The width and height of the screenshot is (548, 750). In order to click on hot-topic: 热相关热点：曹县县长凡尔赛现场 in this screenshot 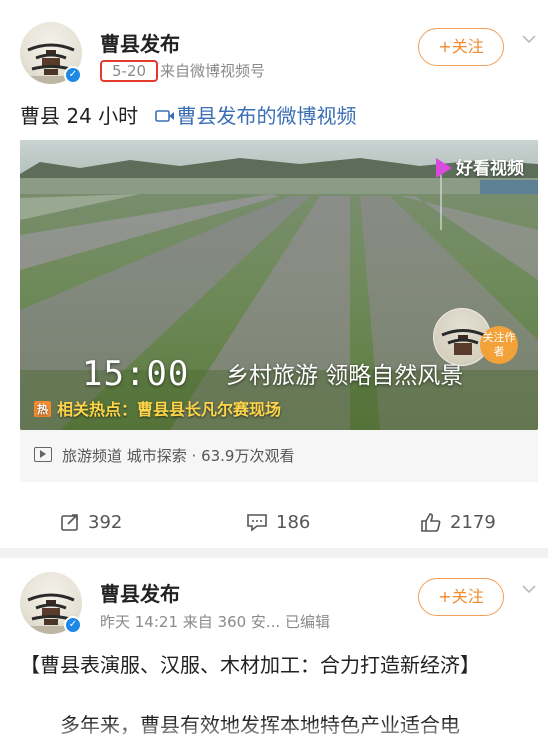, I will do `click(157, 408)`.